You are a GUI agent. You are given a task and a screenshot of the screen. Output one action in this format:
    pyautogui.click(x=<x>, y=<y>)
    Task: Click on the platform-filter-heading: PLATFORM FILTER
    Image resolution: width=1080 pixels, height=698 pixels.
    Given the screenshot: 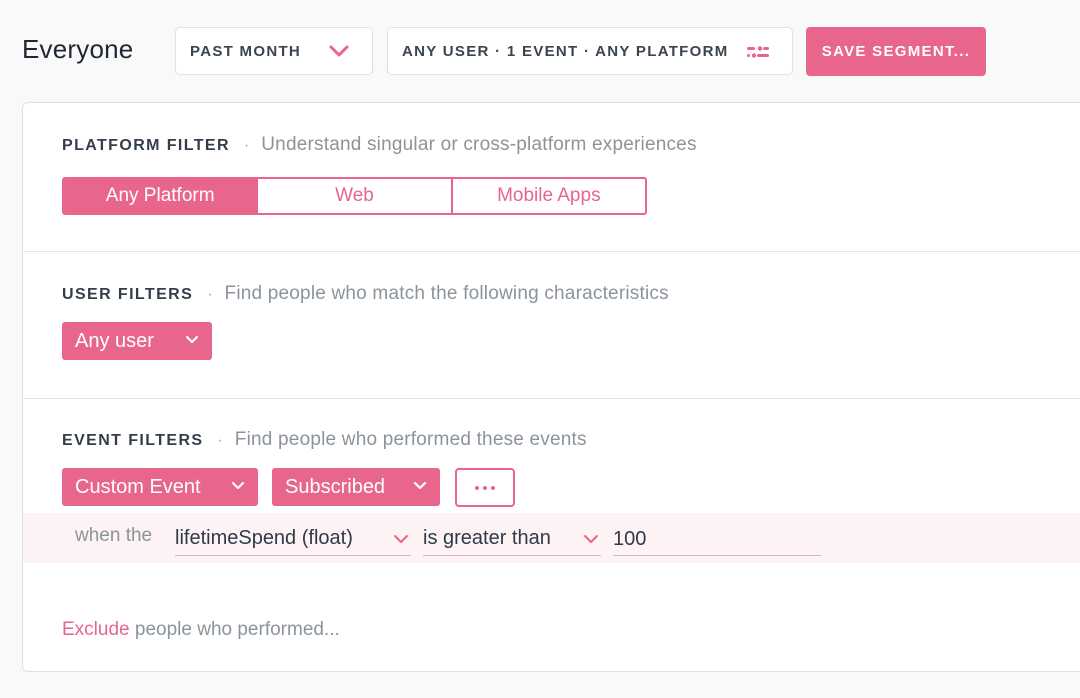 What is the action you would take?
    pyautogui.click(x=146, y=145)
    